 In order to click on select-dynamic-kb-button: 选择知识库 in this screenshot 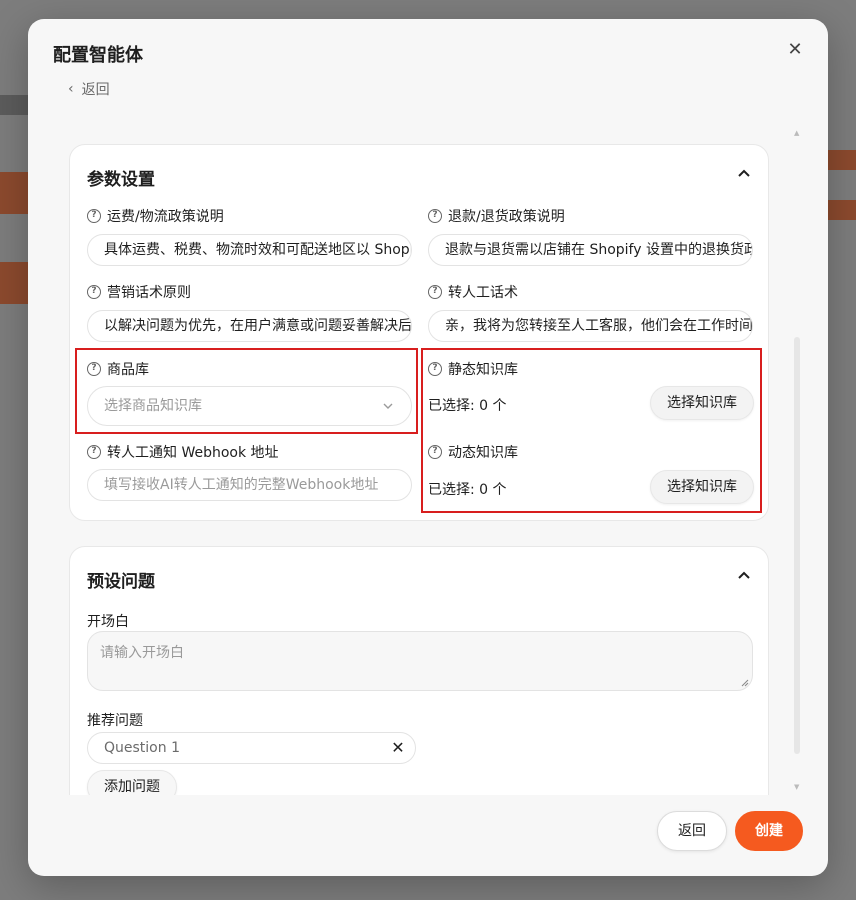, I will do `click(702, 487)`.